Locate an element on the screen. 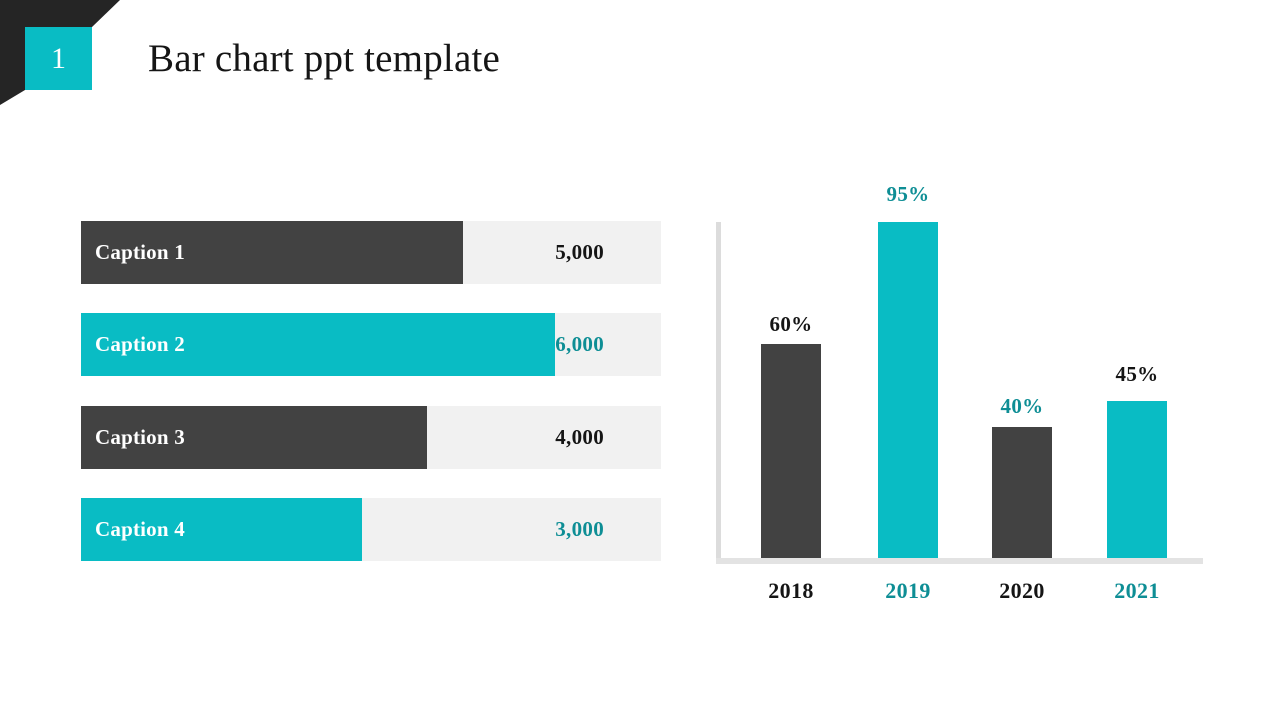  vbar-2019 is located at coordinates (908, 390).